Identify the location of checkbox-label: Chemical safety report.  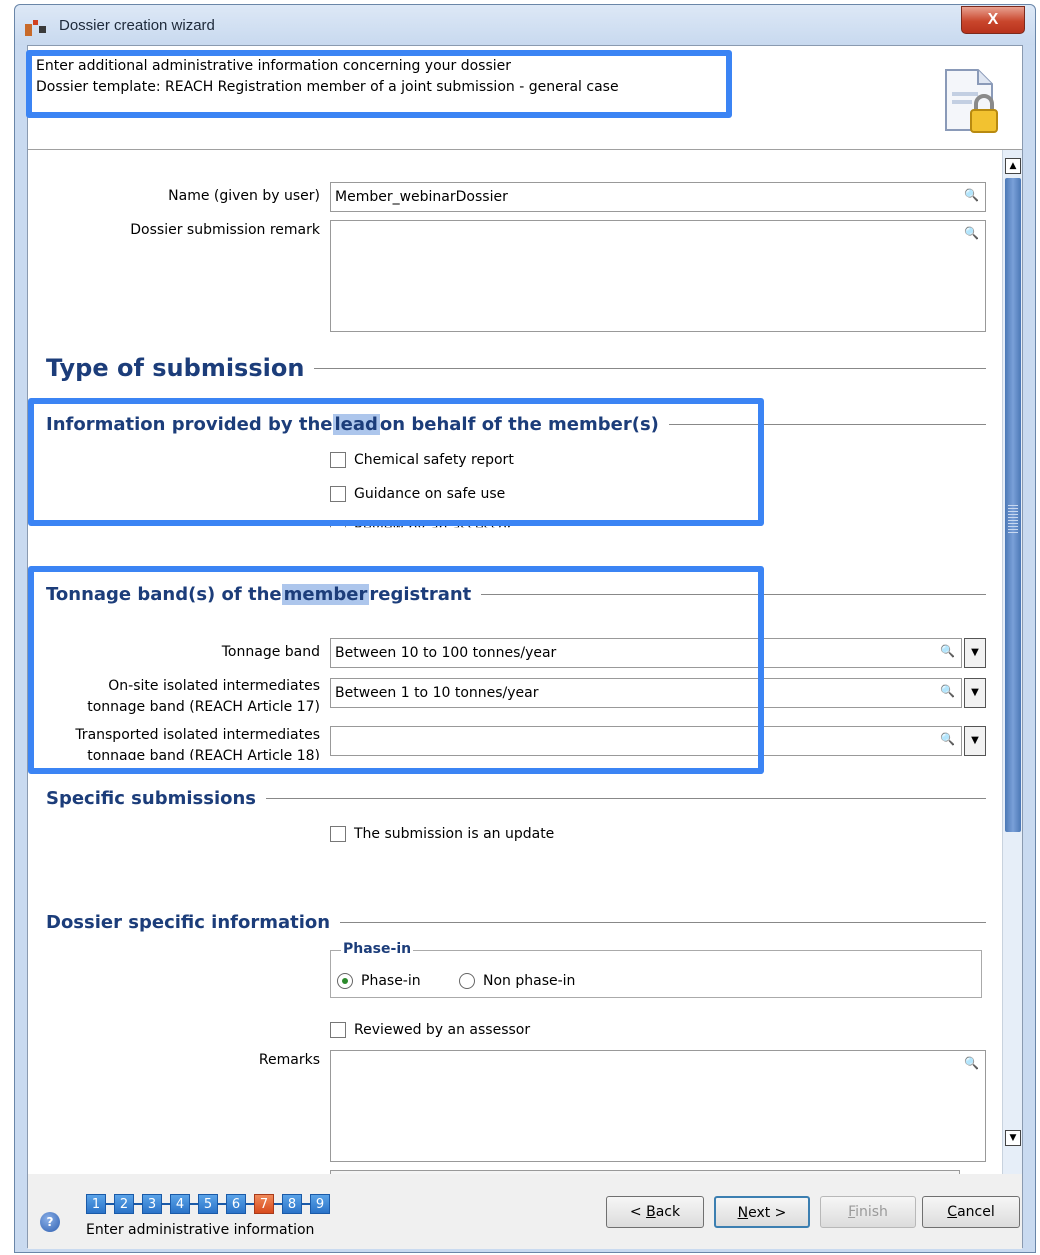
(434, 460).